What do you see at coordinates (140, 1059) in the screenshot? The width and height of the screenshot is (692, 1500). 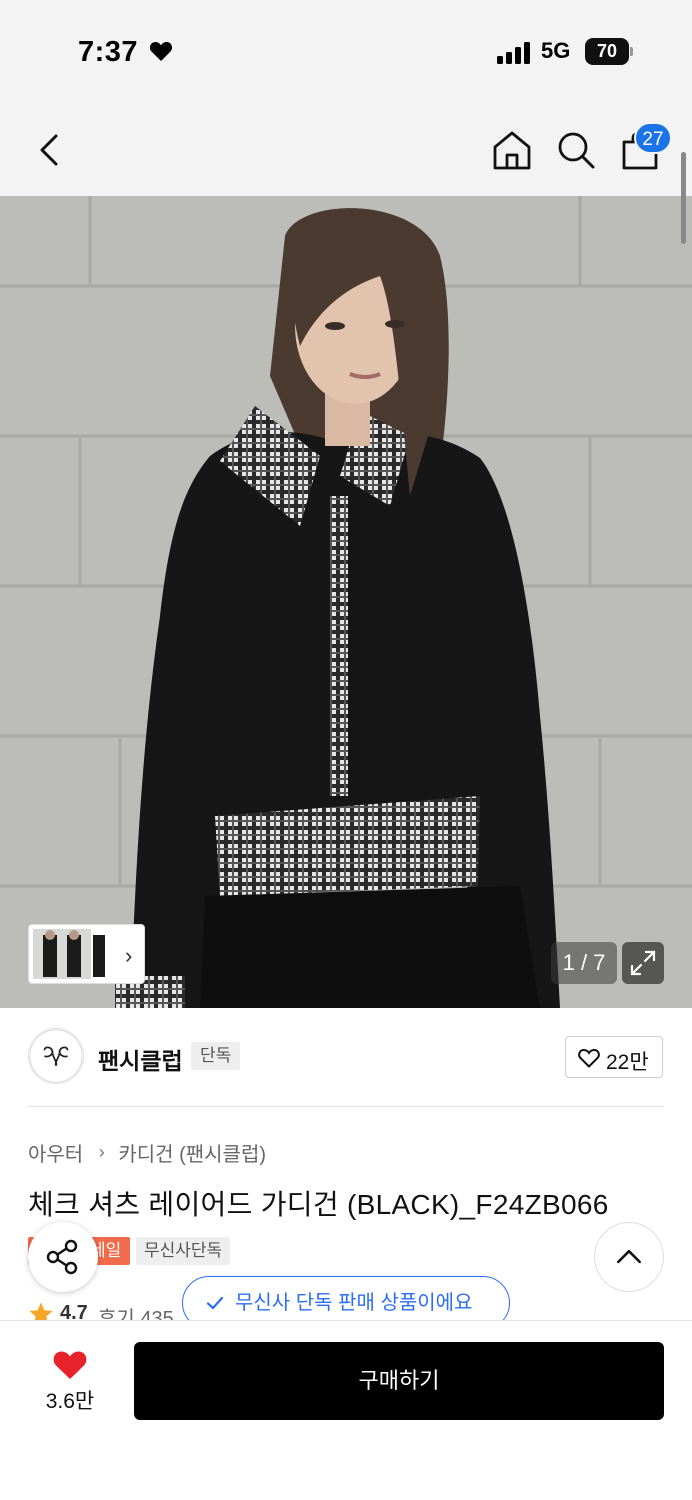 I see `brand-name: 팬시클럽` at bounding box center [140, 1059].